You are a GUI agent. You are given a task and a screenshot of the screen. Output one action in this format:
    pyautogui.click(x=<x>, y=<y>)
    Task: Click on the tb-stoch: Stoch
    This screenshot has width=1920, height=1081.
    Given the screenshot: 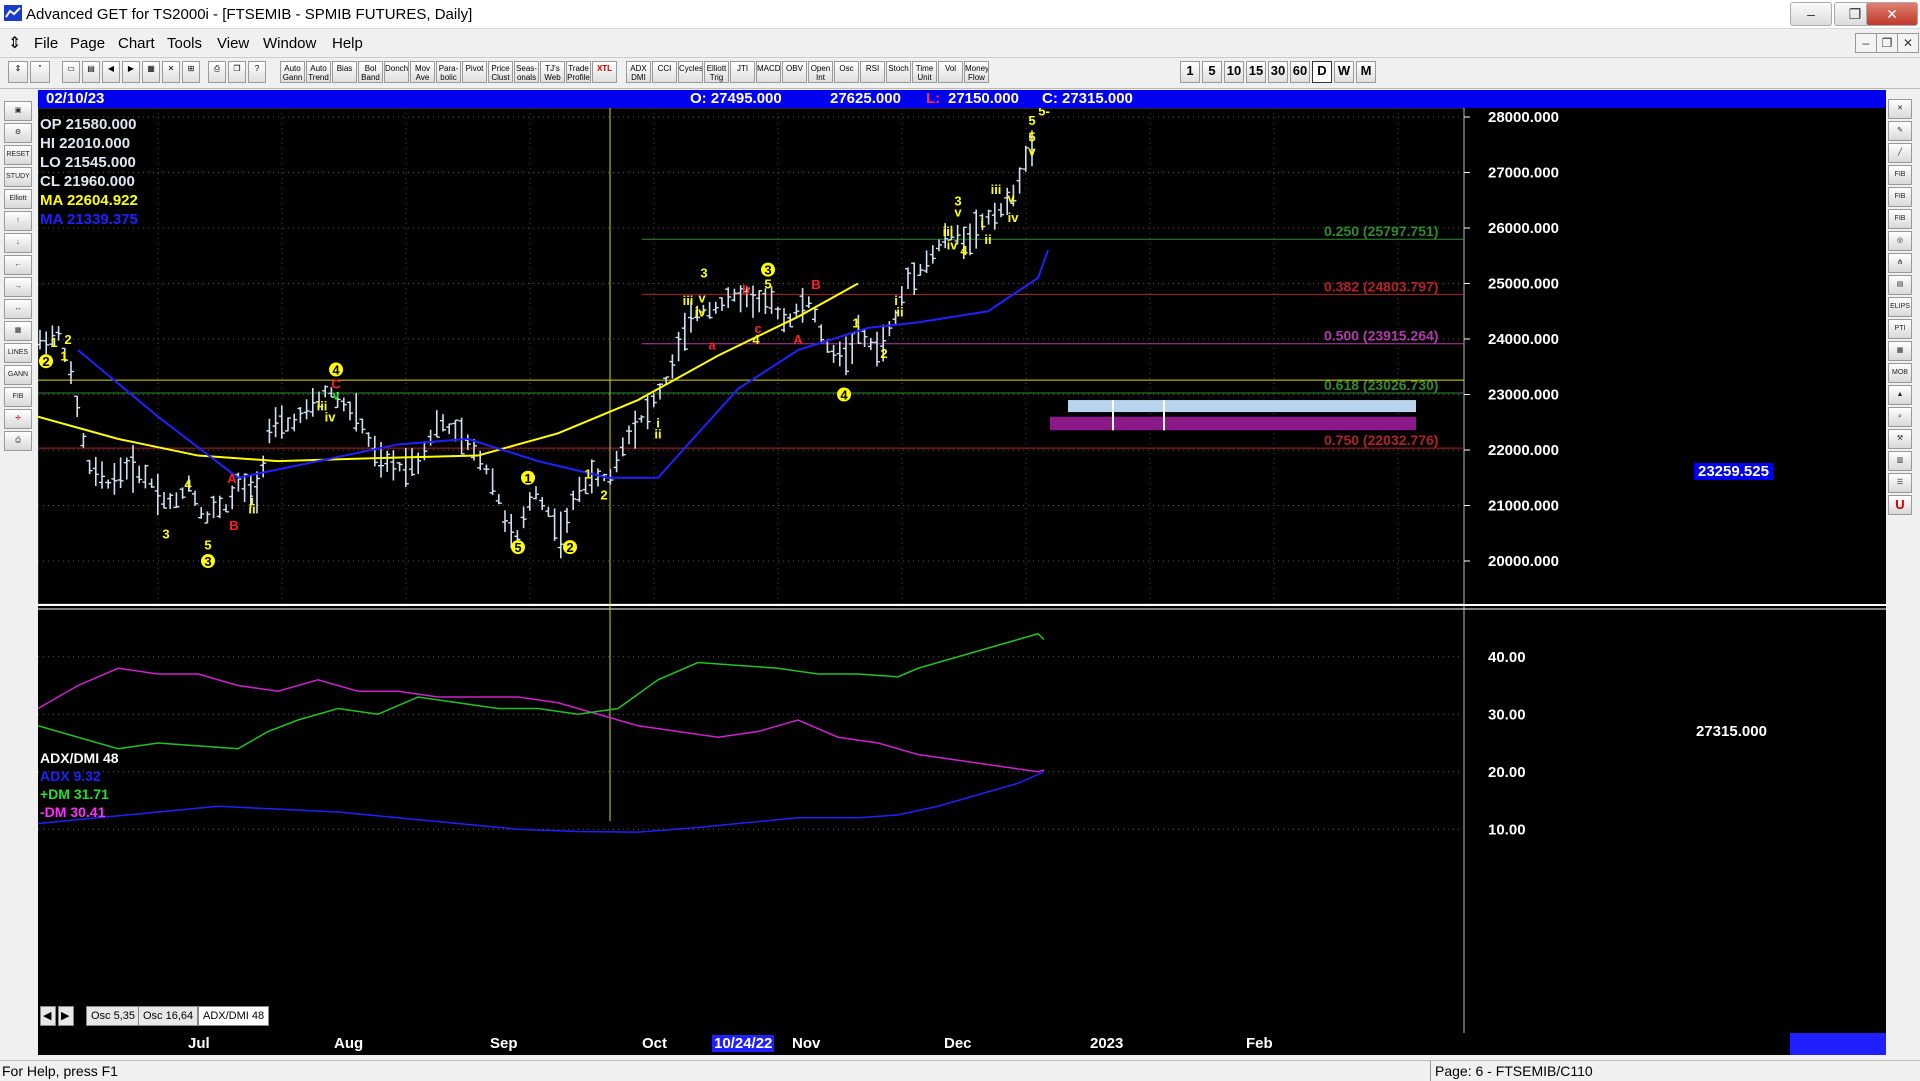 What is the action you would take?
    pyautogui.click(x=898, y=72)
    